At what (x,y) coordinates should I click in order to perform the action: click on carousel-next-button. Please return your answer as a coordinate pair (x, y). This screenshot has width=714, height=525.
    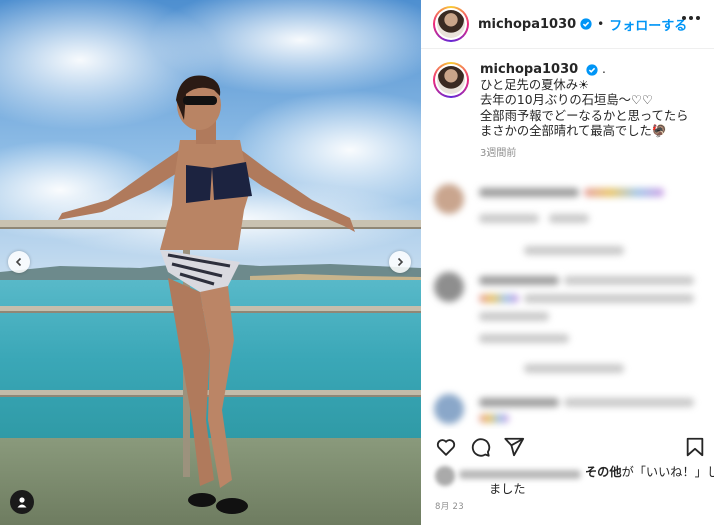
    Looking at the image, I should click on (400, 262).